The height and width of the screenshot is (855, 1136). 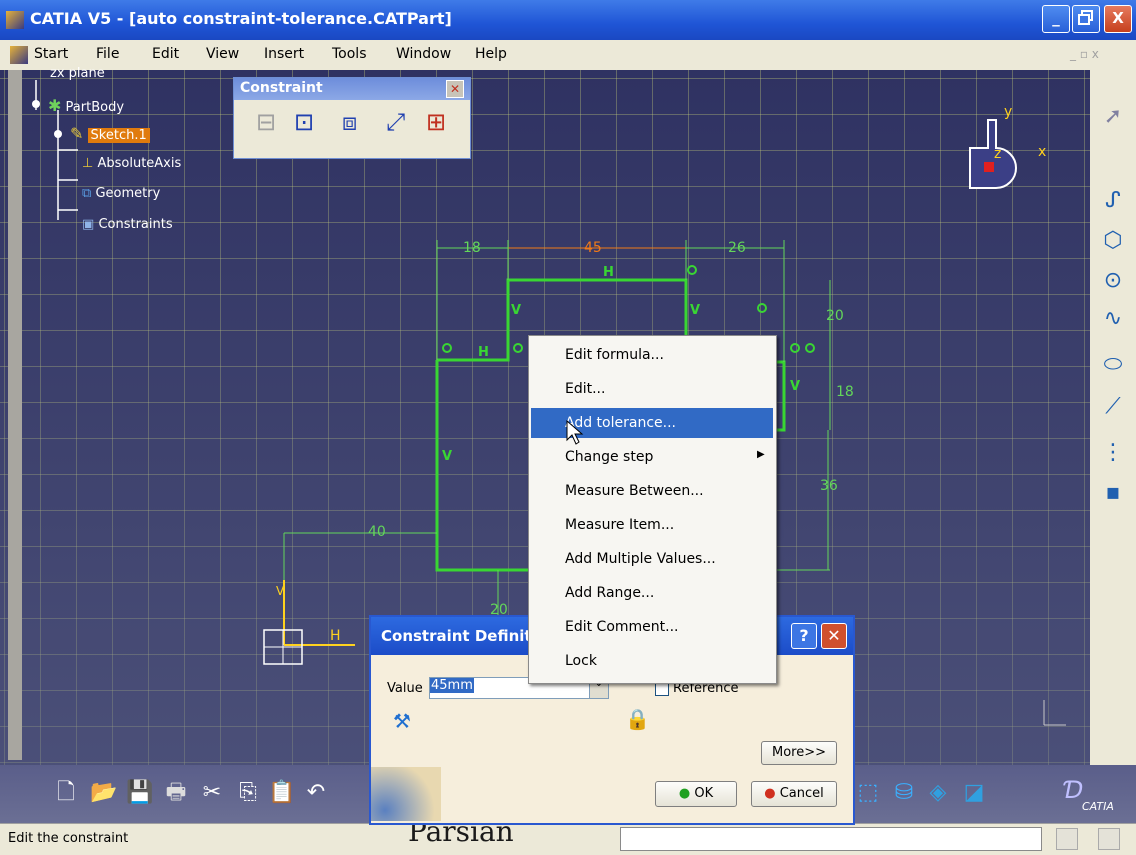 I want to click on profile-tool-icon: ᔑ, so click(x=1113, y=203).